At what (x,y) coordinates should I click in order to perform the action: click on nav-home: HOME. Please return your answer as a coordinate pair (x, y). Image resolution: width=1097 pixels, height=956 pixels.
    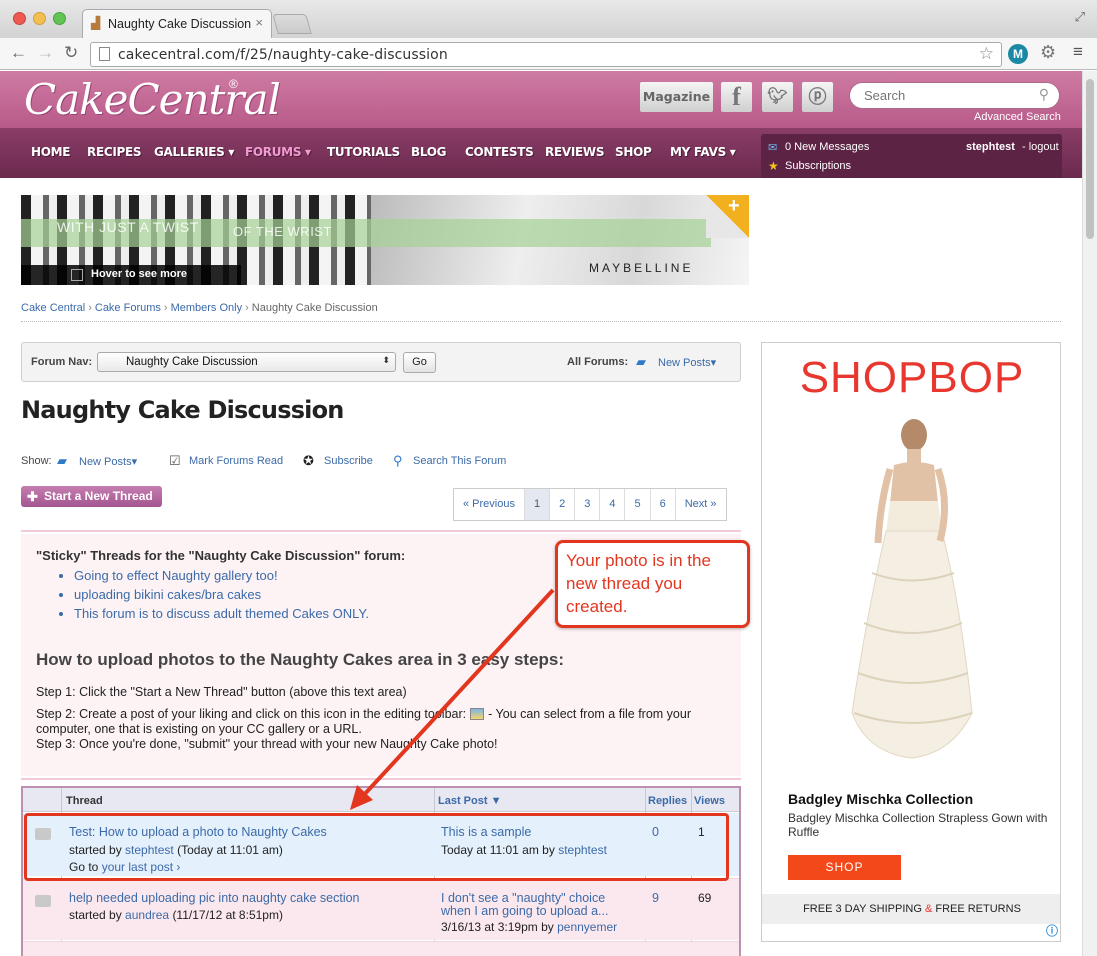
    Looking at the image, I should click on (50, 152).